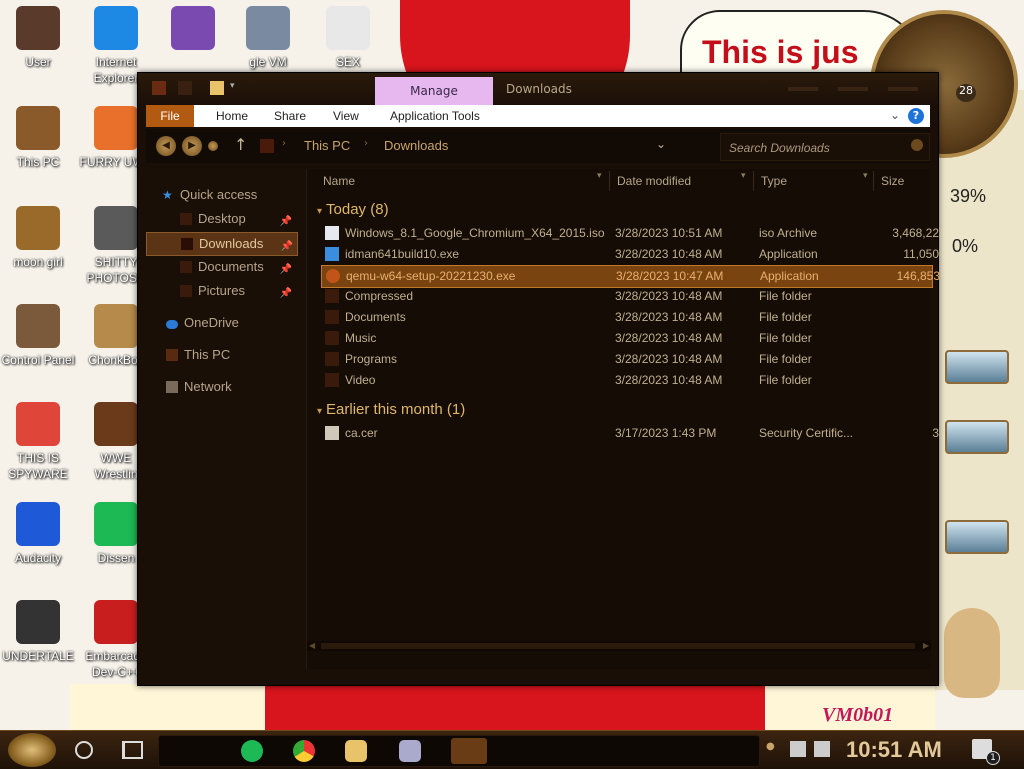 The width and height of the screenshot is (1024, 769). I want to click on wallpaper-panel, so click(979, 390).